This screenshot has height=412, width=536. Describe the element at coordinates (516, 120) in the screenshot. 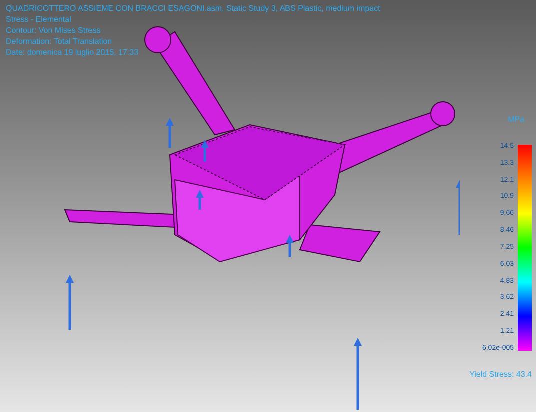

I see `legend-unit-text: MPa` at that location.